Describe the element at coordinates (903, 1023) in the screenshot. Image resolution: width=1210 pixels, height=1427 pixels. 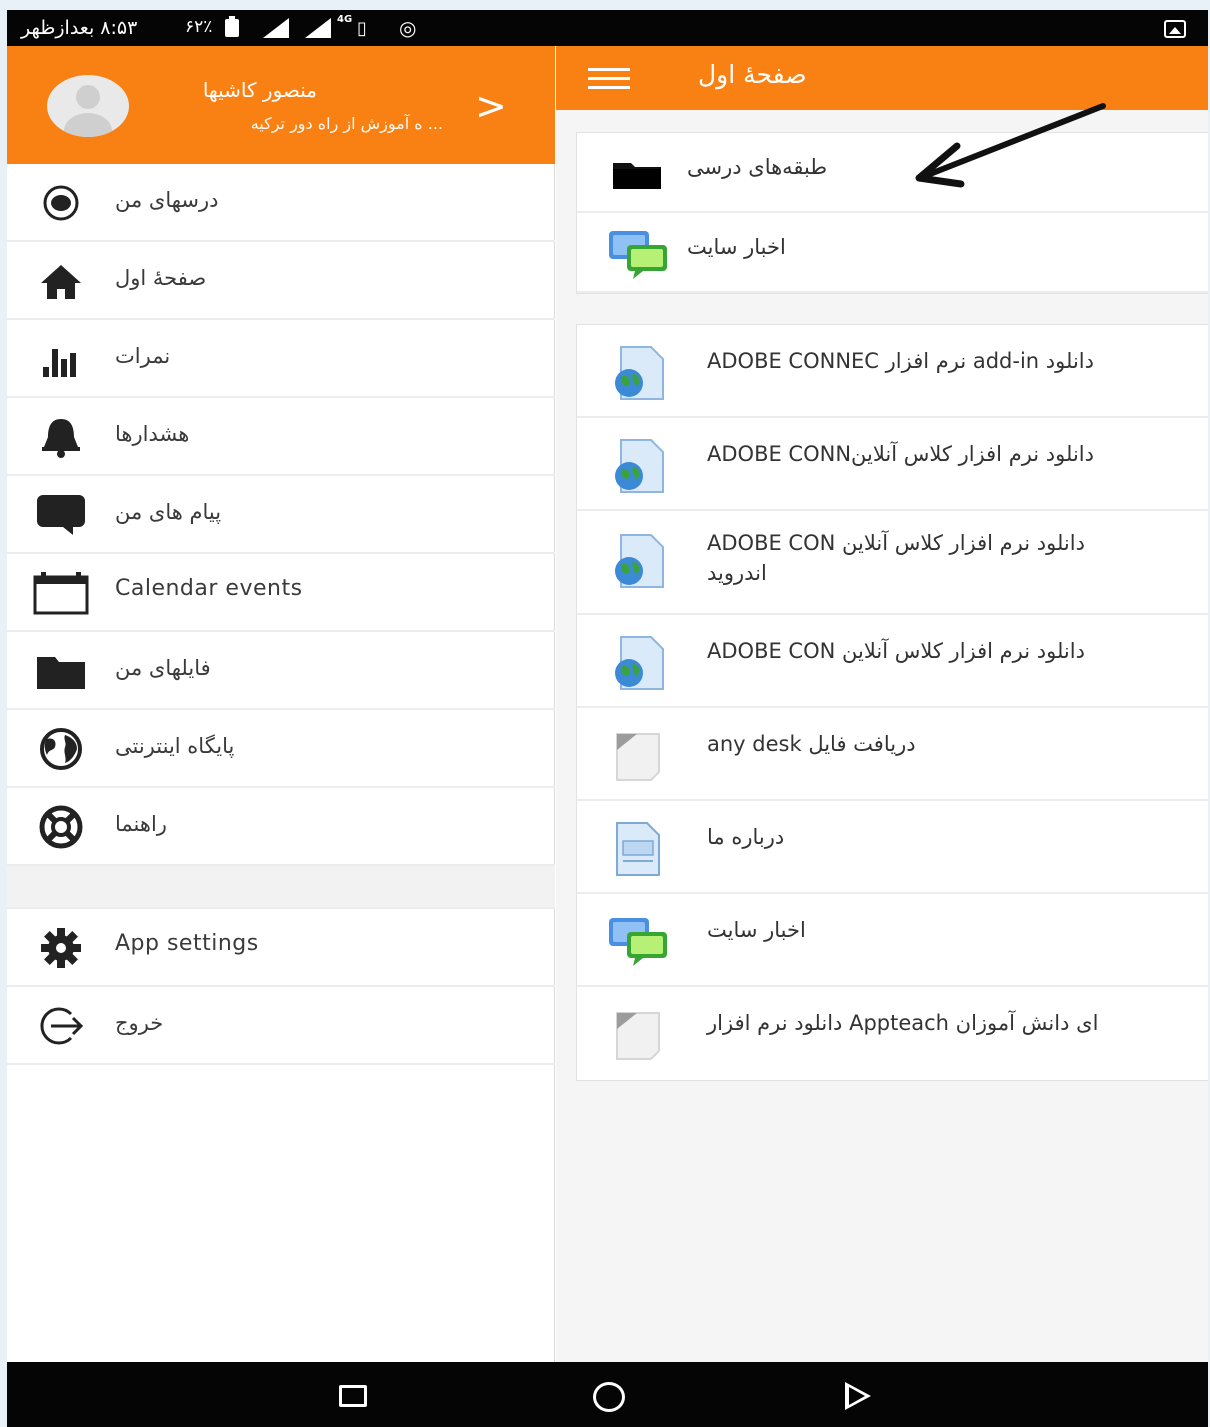
I see `list-item-label: ای دانش آموزان Appteach دانلود نرم افزار` at that location.